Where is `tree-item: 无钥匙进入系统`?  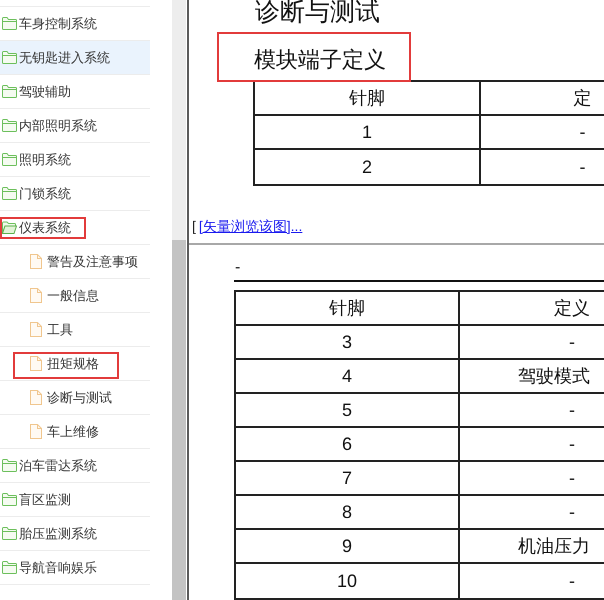
tree-item: 无钥匙进入系统 is located at coordinates (75, 58).